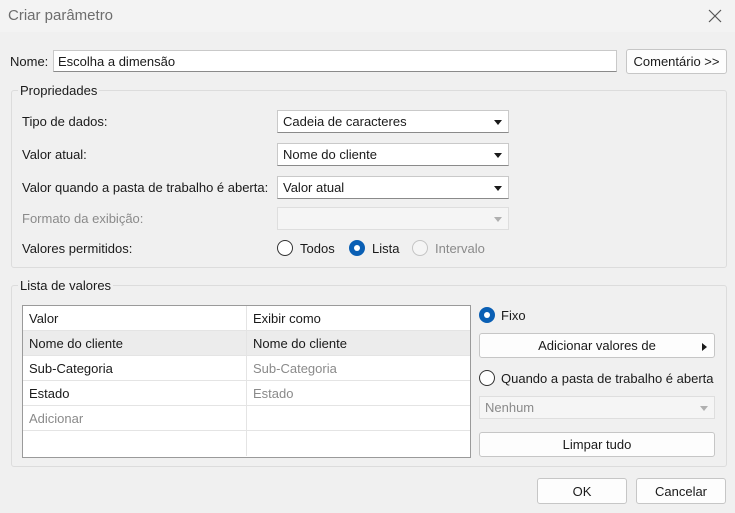 Image resolution: width=735 pixels, height=513 pixels. Describe the element at coordinates (135, 443) in the screenshot. I see `row-value-empty` at that location.